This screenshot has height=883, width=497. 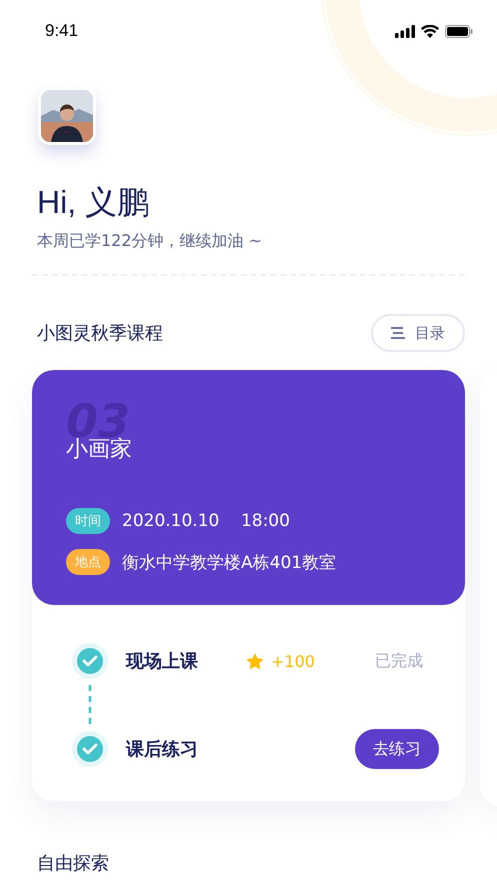 I want to click on avatar, so click(x=67, y=116).